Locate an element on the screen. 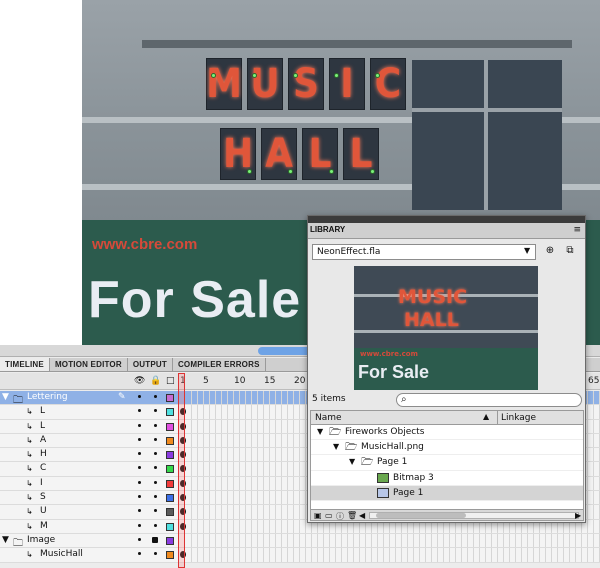  library-item: ▼ 🗁 MusicHall.png is located at coordinates (447, 448).